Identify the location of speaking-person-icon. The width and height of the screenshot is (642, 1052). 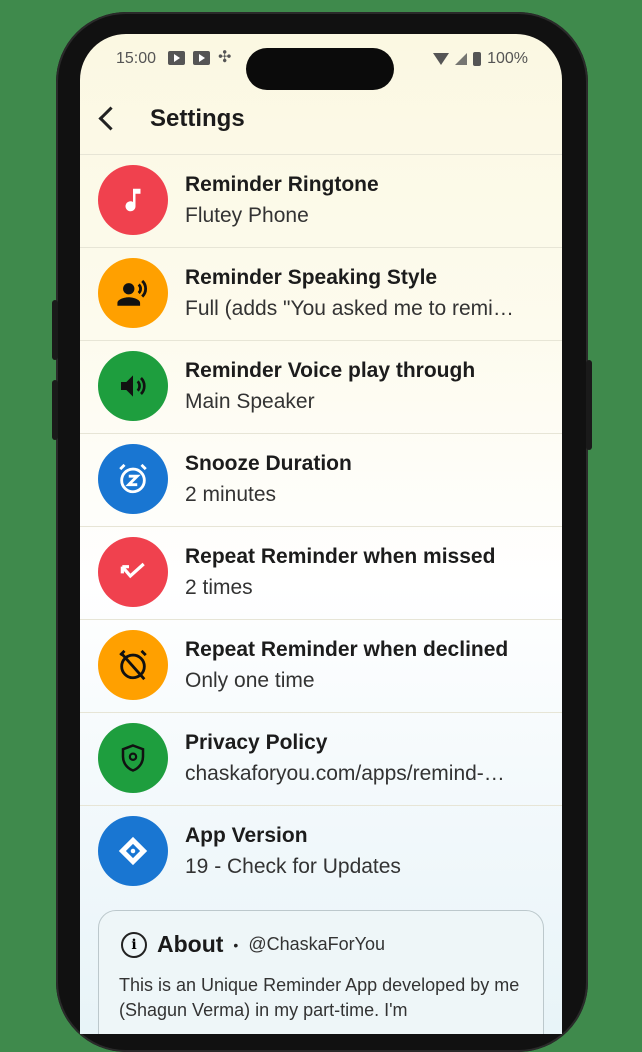
(133, 293).